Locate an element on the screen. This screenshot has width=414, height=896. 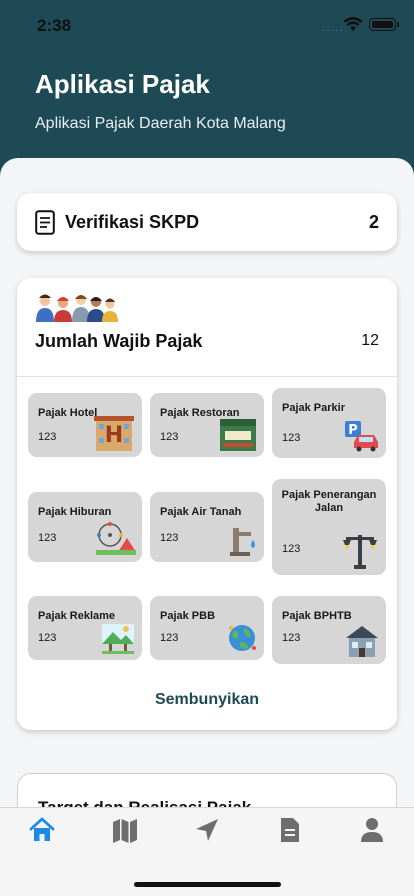
tile-label: Pajak BPHTB is located at coordinates (317, 616).